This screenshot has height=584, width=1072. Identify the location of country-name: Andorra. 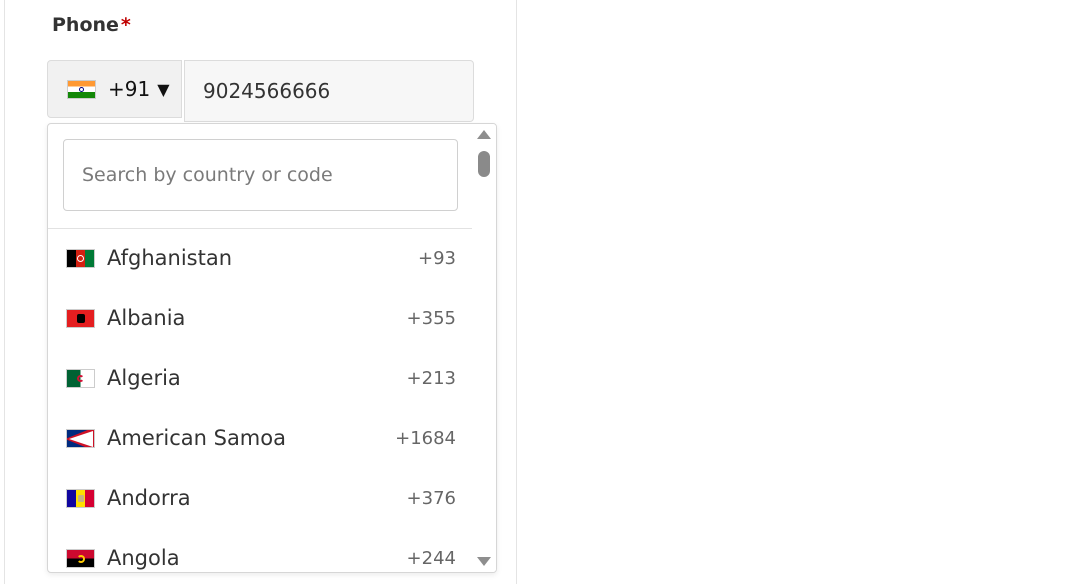
(149, 498).